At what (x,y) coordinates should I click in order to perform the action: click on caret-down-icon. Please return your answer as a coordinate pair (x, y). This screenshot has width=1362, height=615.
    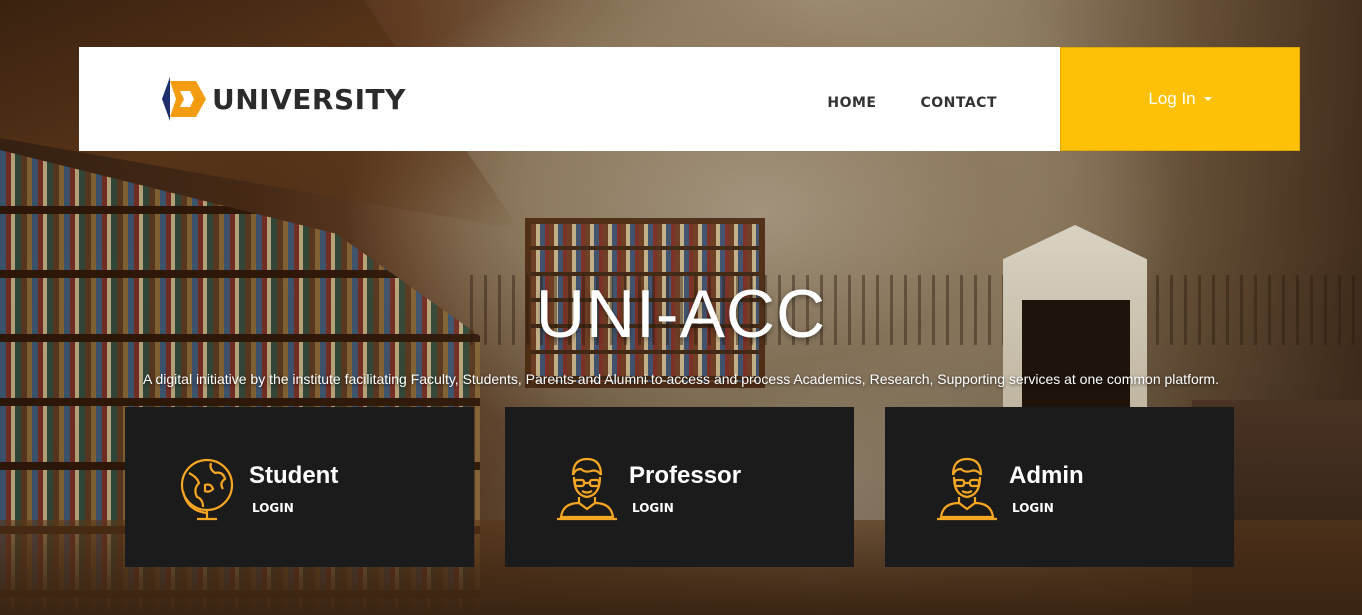
    Looking at the image, I should click on (1207, 99).